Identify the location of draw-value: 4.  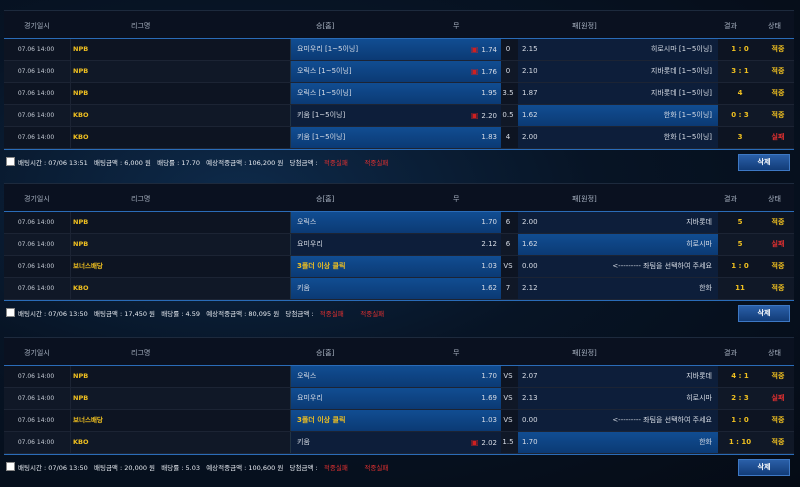
(508, 137).